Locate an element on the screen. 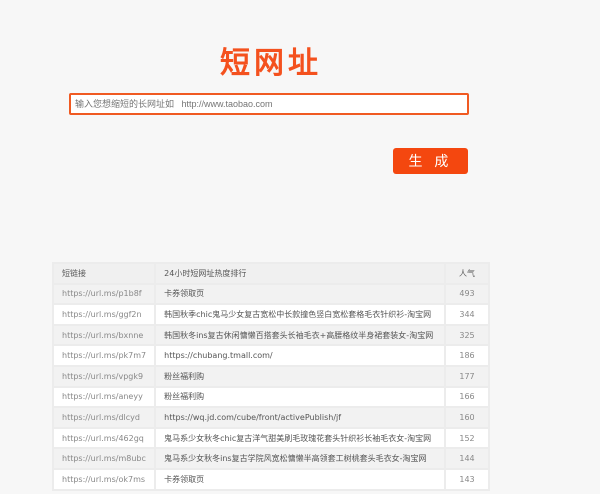 The image size is (600, 494). popularity: 493 is located at coordinates (467, 294).